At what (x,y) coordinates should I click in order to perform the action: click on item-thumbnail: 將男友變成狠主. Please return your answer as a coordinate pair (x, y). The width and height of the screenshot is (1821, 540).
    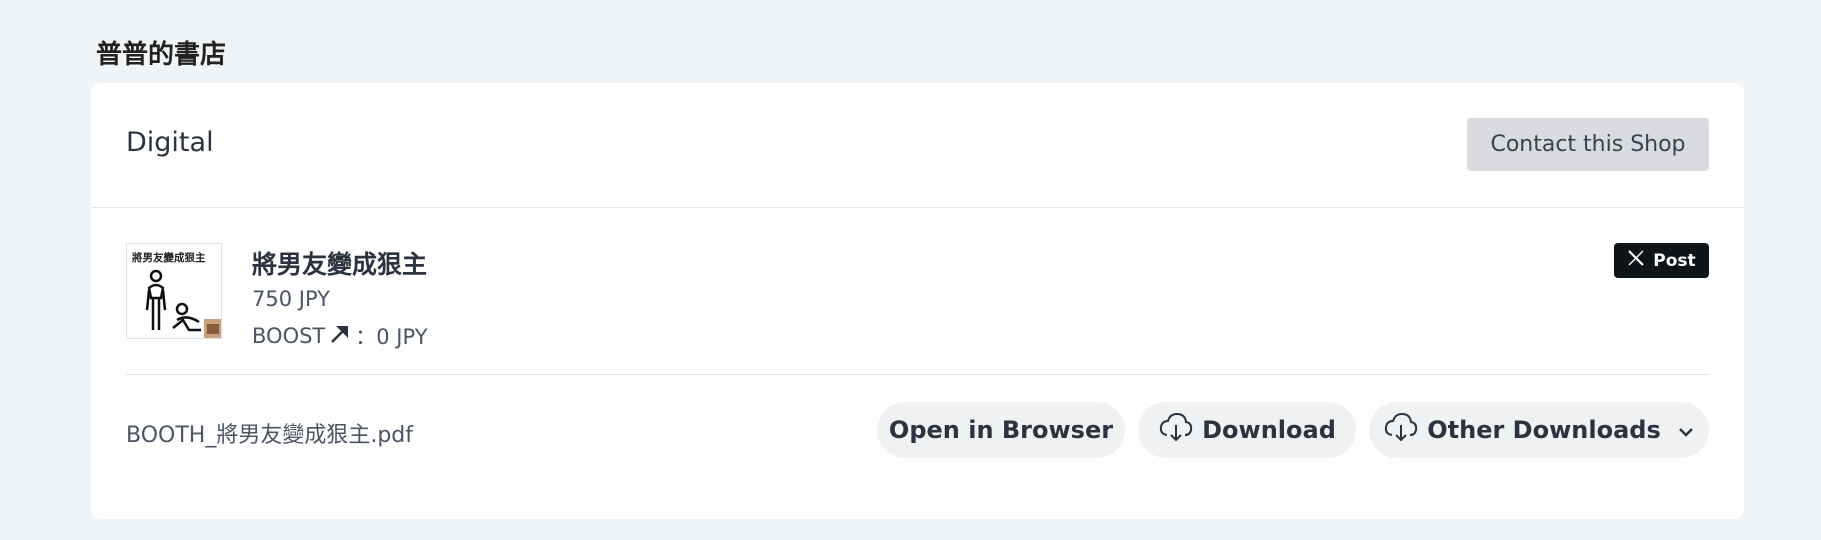
    Looking at the image, I should click on (174, 291).